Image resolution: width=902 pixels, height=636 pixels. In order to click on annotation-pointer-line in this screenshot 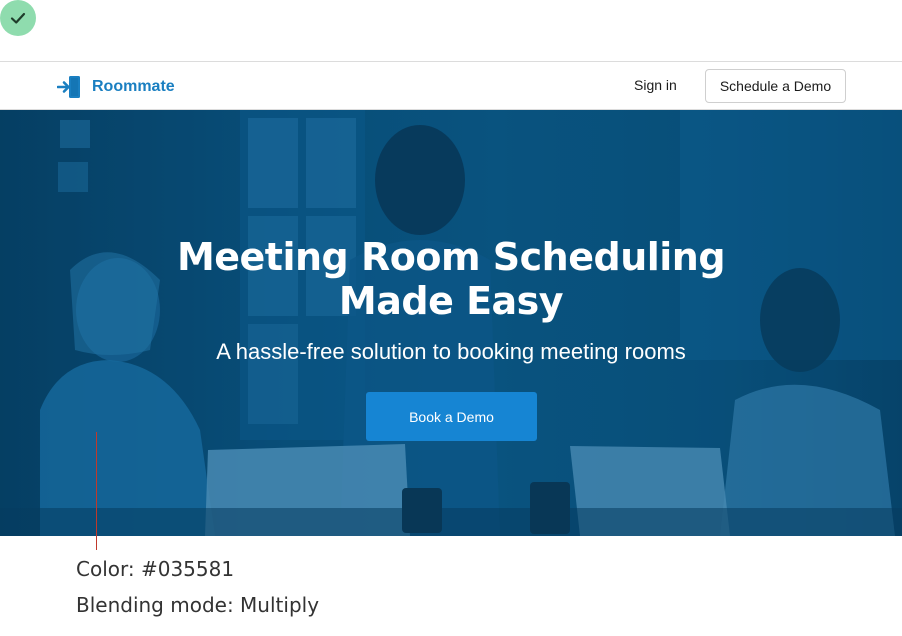, I will do `click(96, 491)`.